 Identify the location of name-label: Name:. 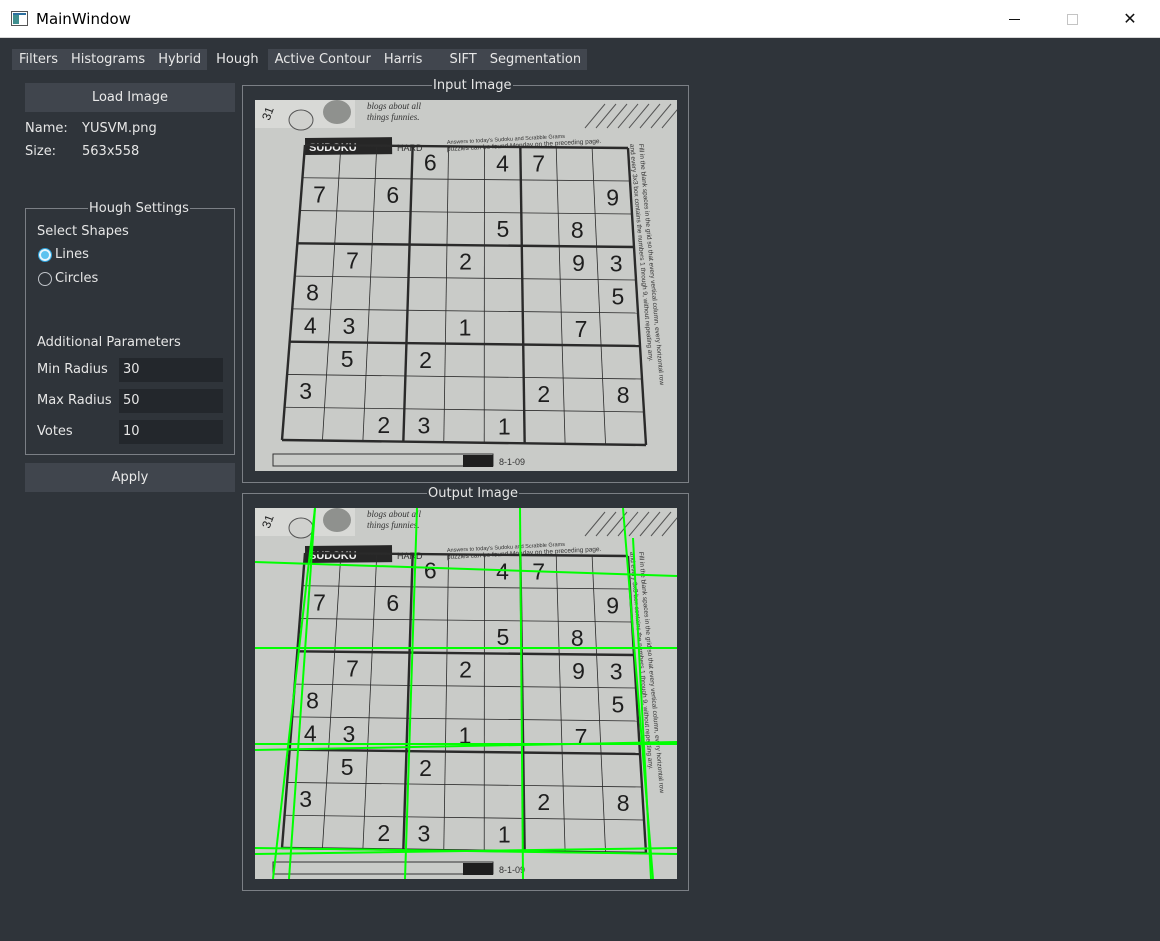
(46, 128).